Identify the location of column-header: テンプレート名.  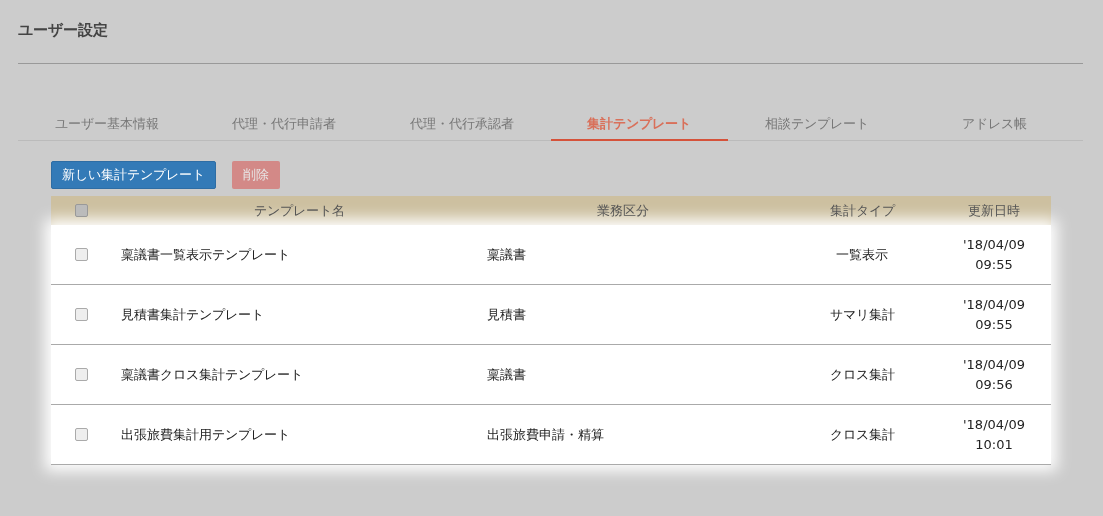
(299, 210).